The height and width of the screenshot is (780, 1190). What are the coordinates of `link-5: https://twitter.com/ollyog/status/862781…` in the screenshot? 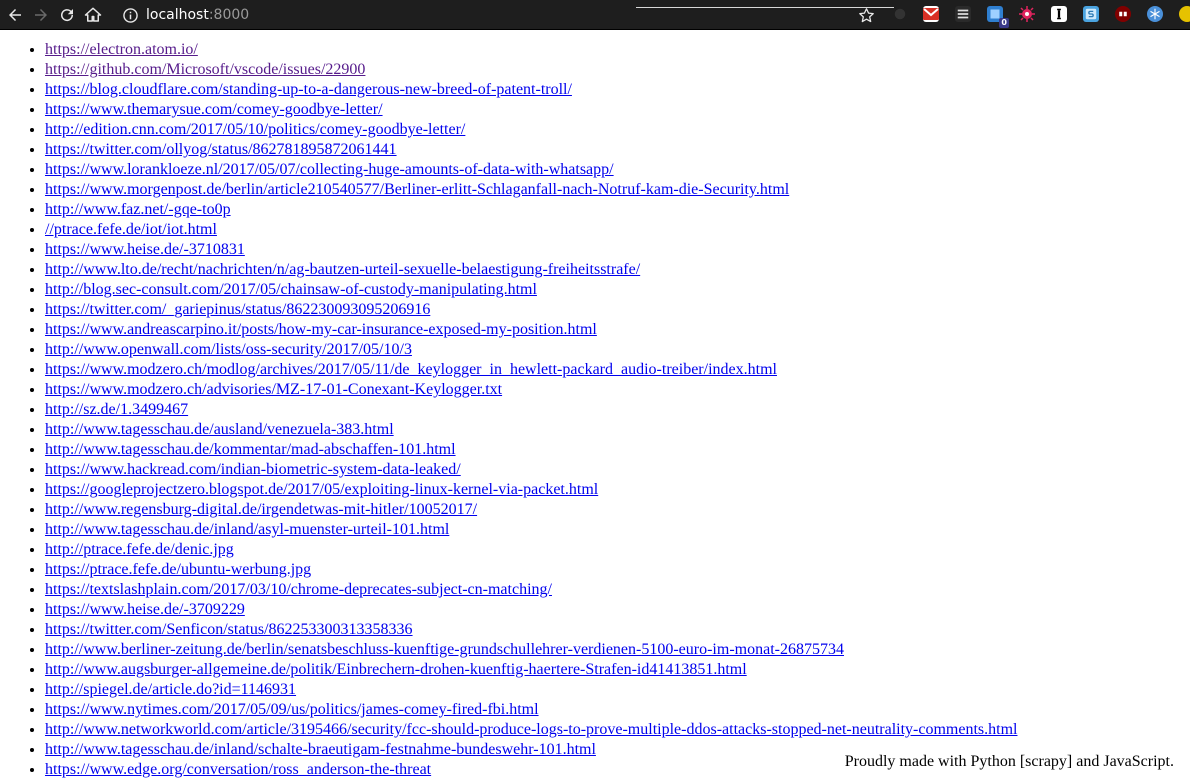 It's located at (221, 149).